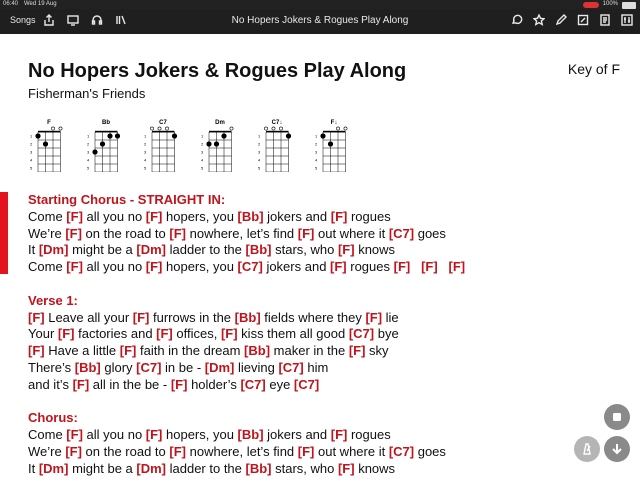  Describe the element at coordinates (617, 417) in the screenshot. I see `stop-button` at that location.